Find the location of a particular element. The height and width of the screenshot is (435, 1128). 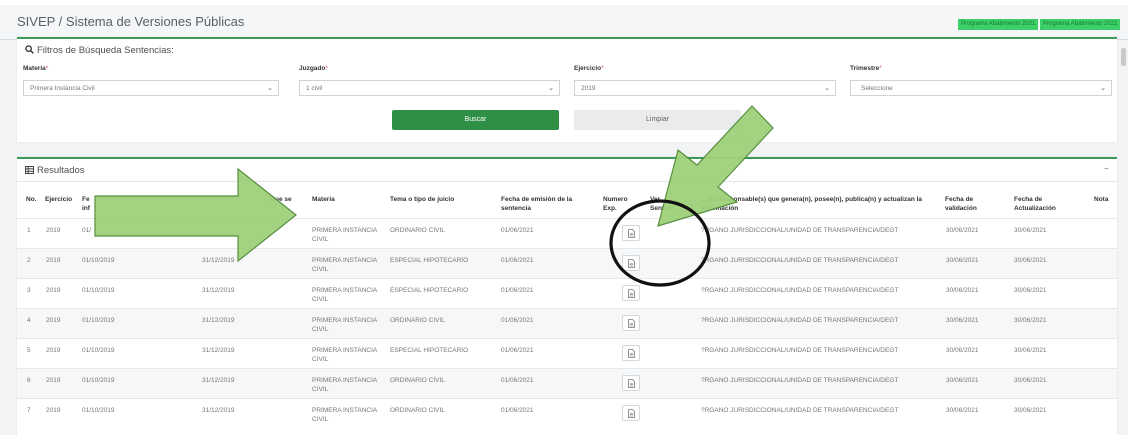

juzgado-select: 1 civil ⌄ is located at coordinates (429, 88).